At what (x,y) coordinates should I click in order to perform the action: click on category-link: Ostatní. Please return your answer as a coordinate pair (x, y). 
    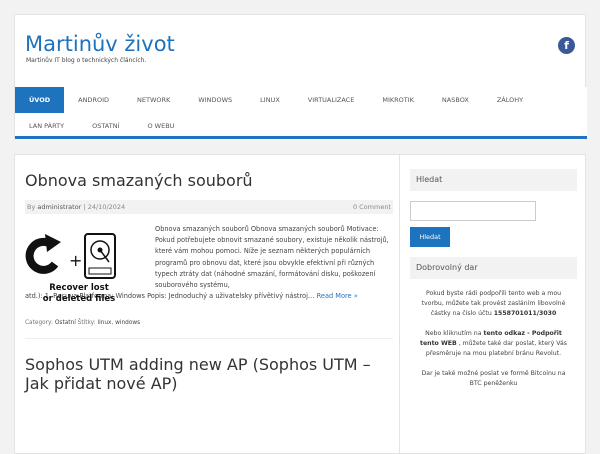
    Looking at the image, I should click on (65, 323).